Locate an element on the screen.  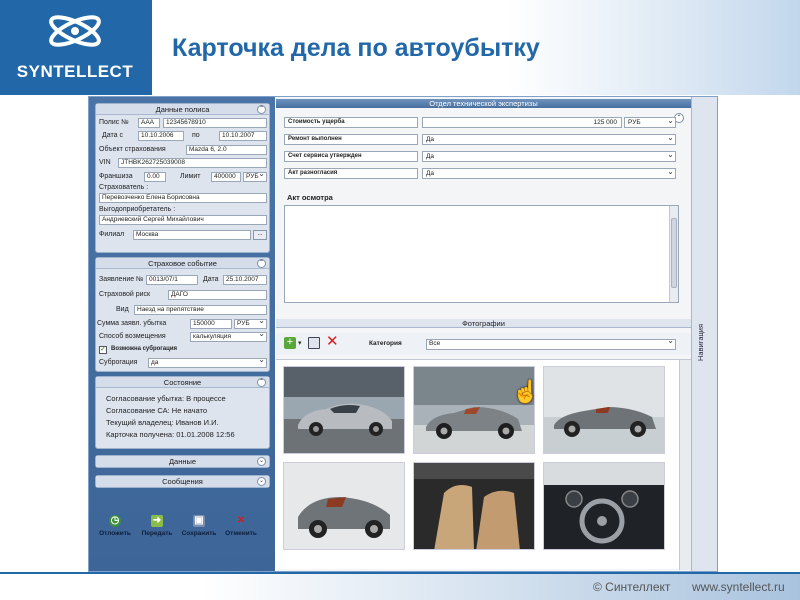
policy-number-field: 12345678910 is located at coordinates (215, 123).